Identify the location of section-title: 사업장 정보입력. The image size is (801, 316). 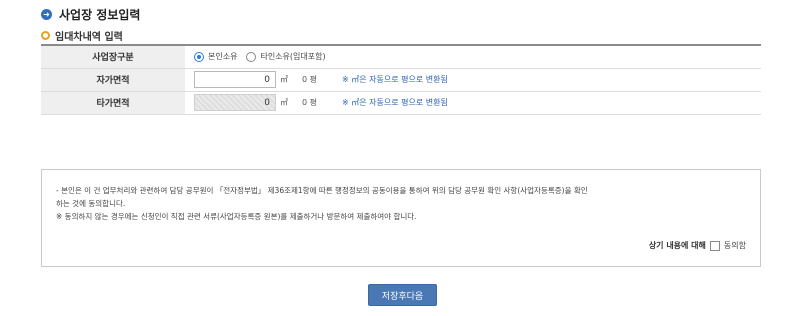
(100, 15).